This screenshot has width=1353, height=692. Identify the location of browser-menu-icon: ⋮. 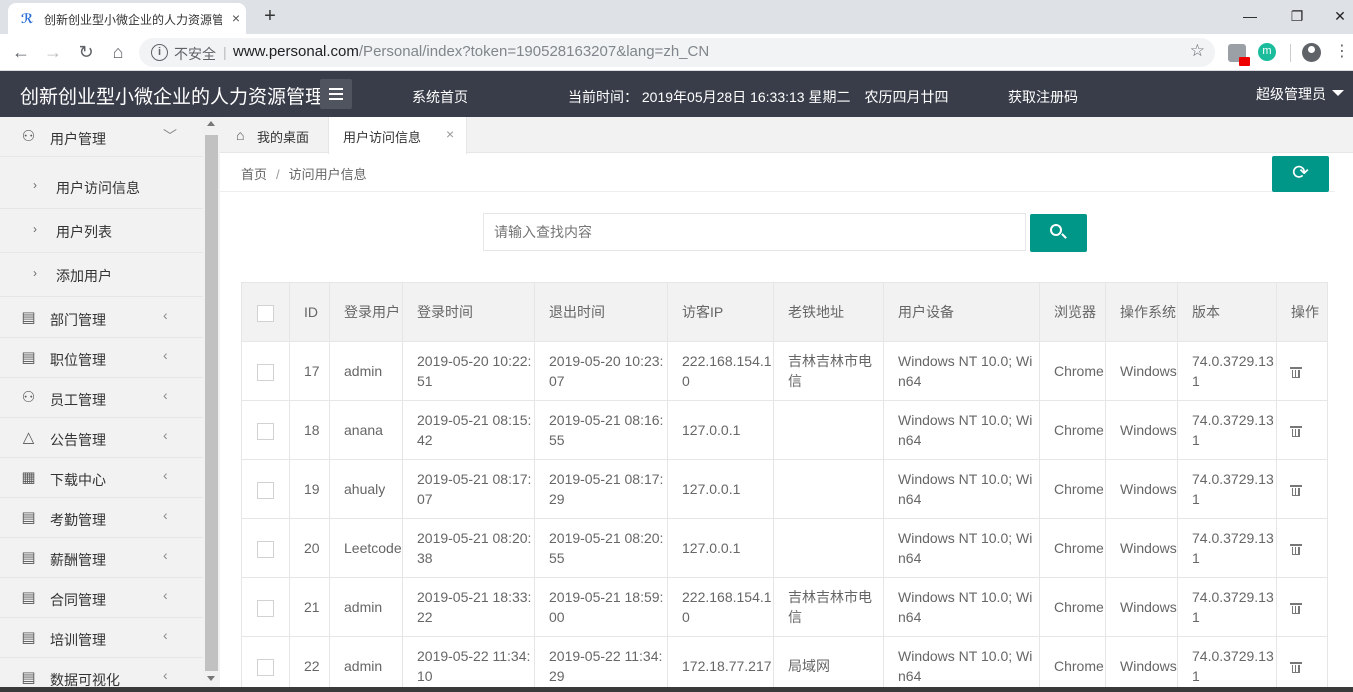
(1342, 52).